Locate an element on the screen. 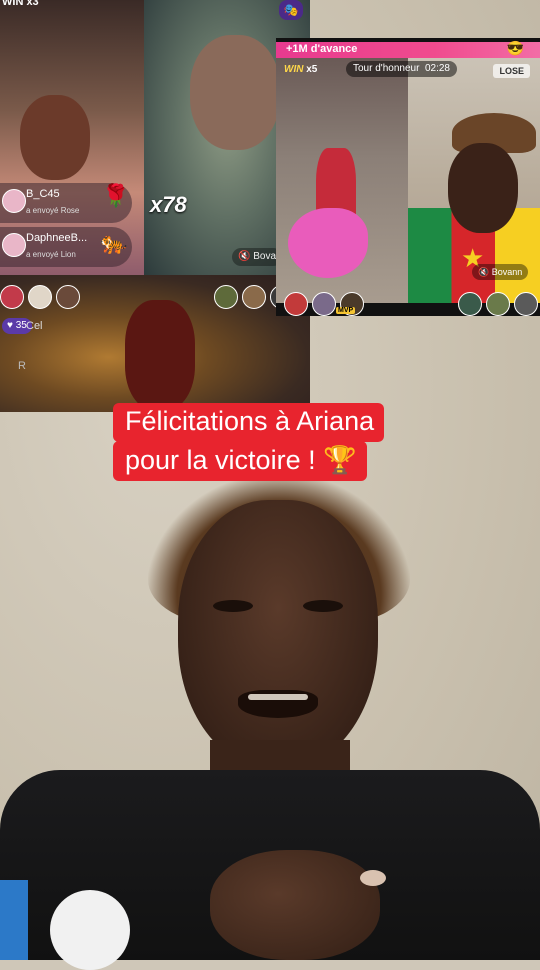 This screenshot has width=540, height=970. teeth is located at coordinates (278, 697).